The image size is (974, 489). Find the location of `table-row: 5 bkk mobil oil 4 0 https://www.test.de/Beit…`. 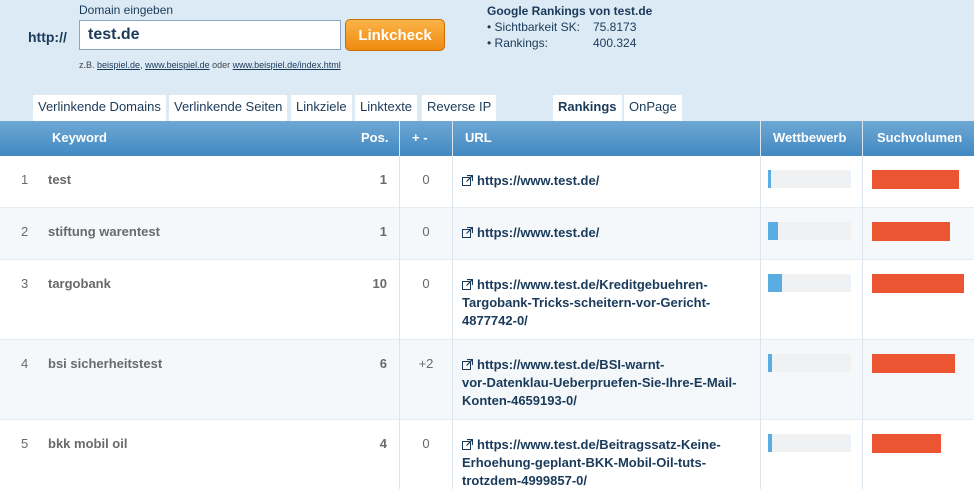

table-row: 5 bkk mobil oil 4 0 https://www.test.de/Beit… is located at coordinates (487, 454).